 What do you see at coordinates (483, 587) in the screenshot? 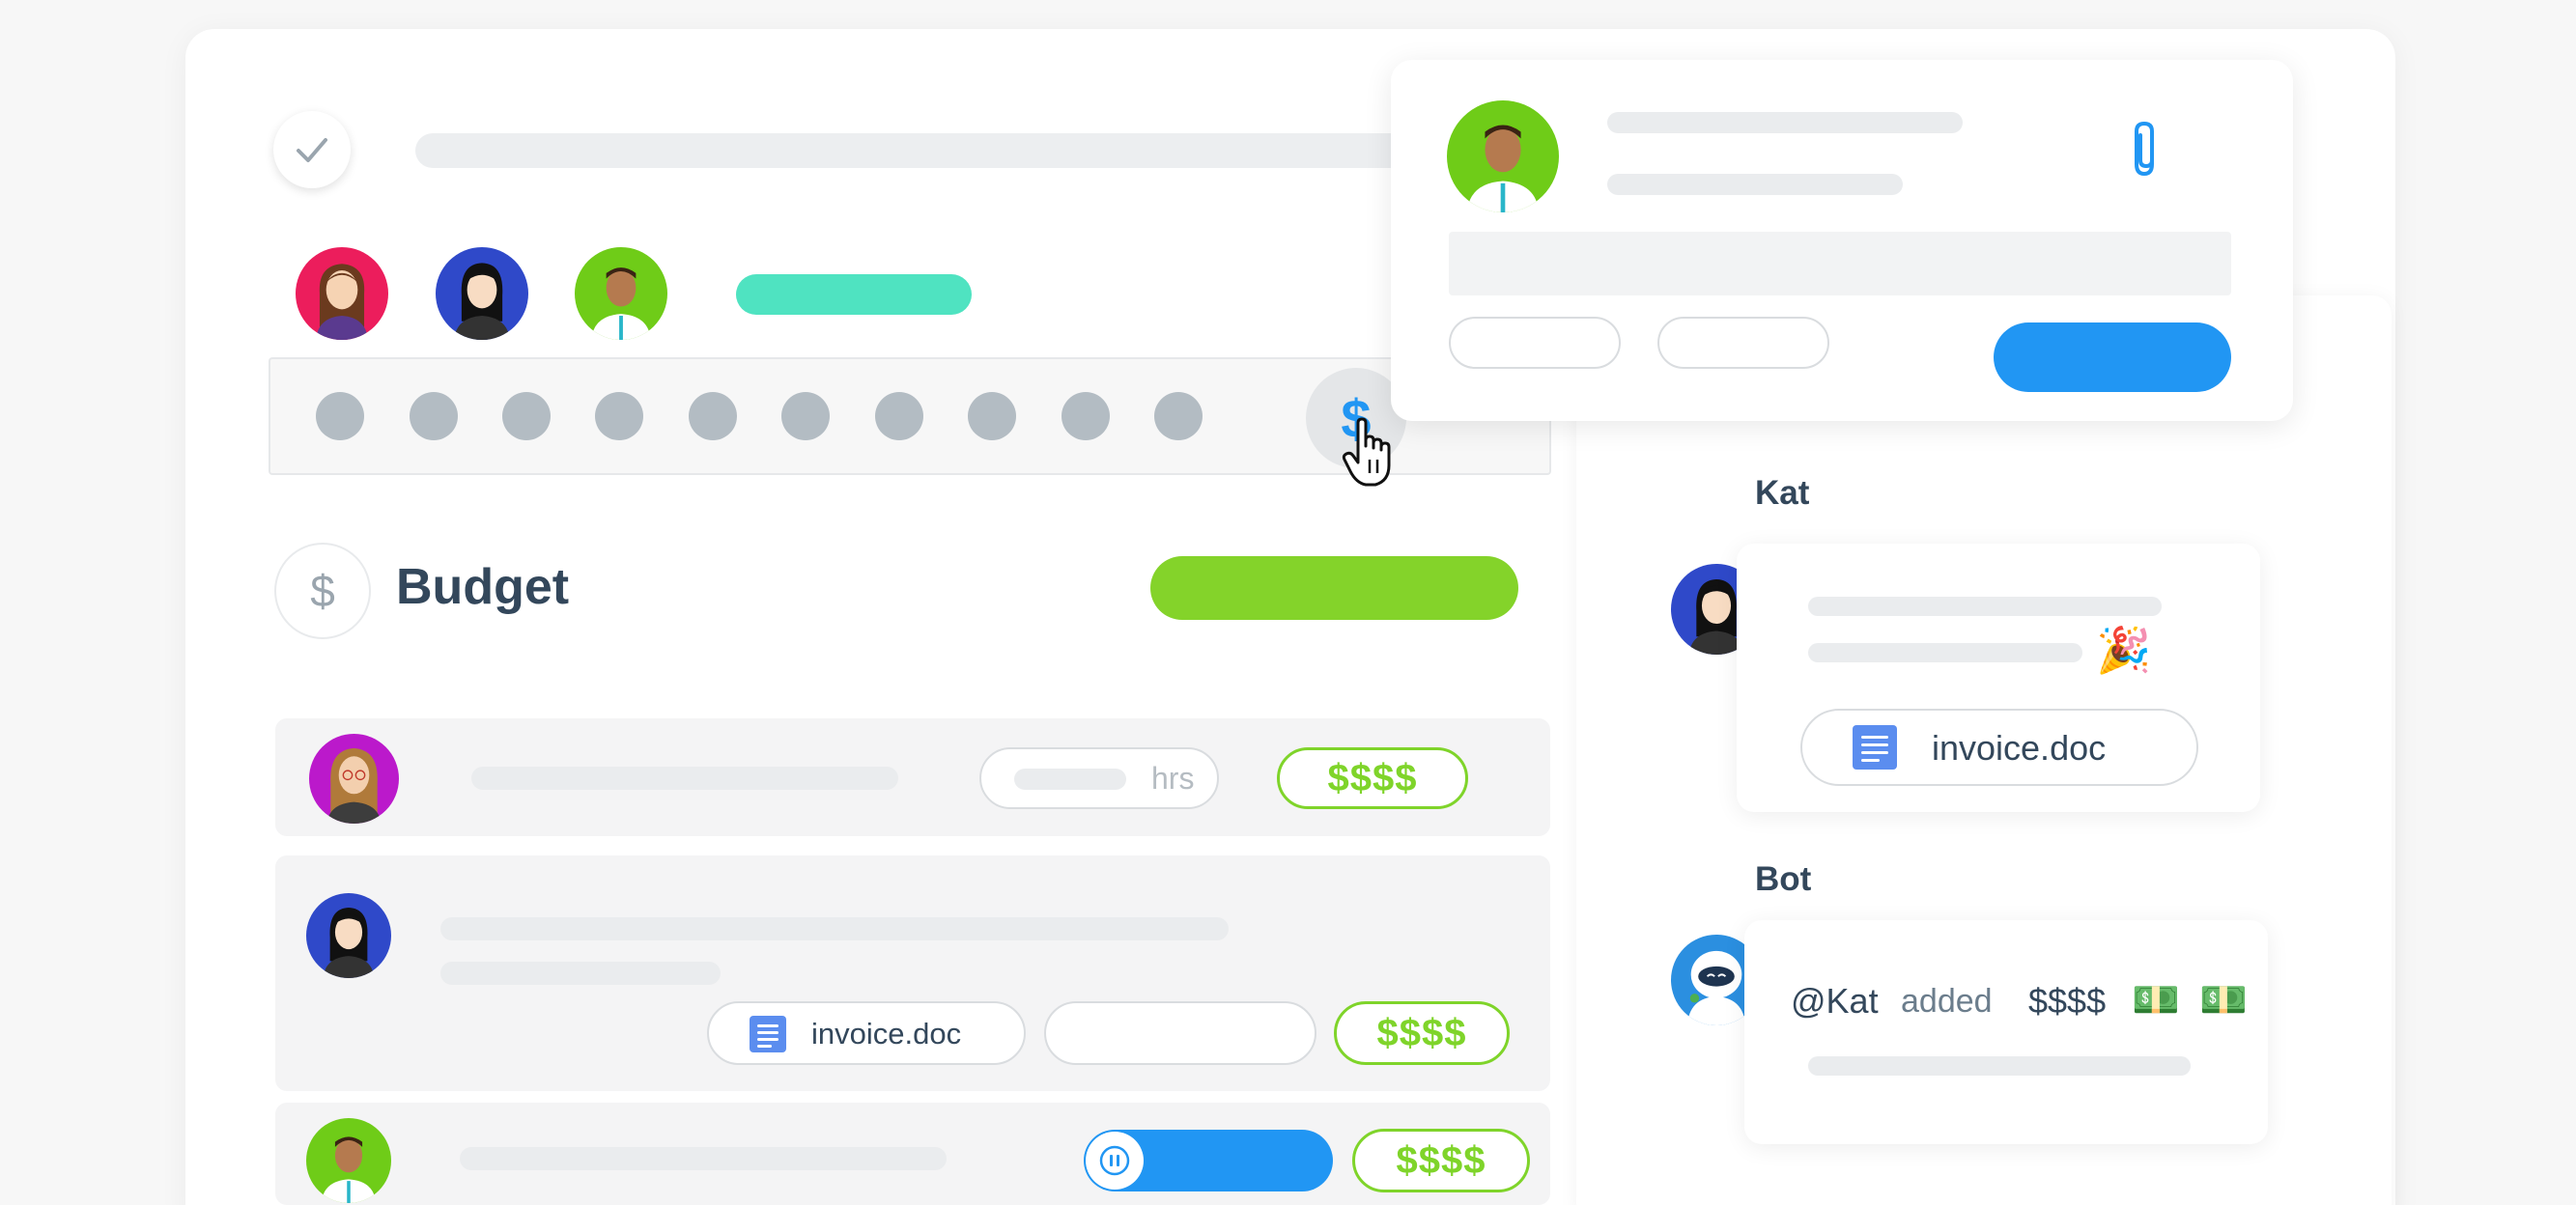
I see `section-title: Budget` at bounding box center [483, 587].